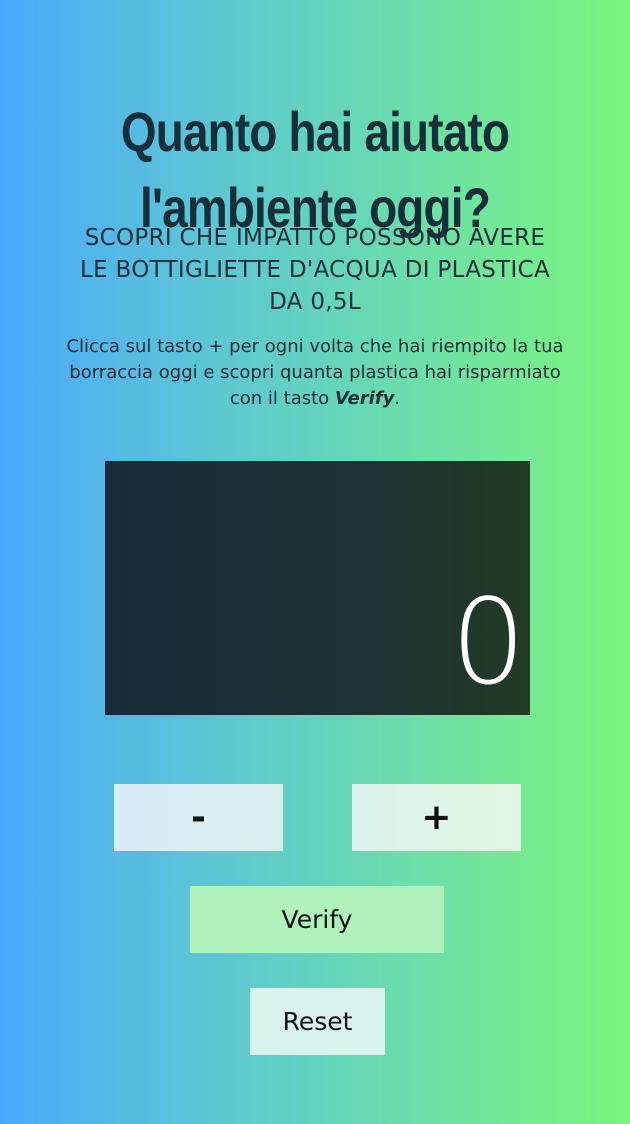 This screenshot has width=630, height=1124. I want to click on reset-button: Reset, so click(317, 1021).